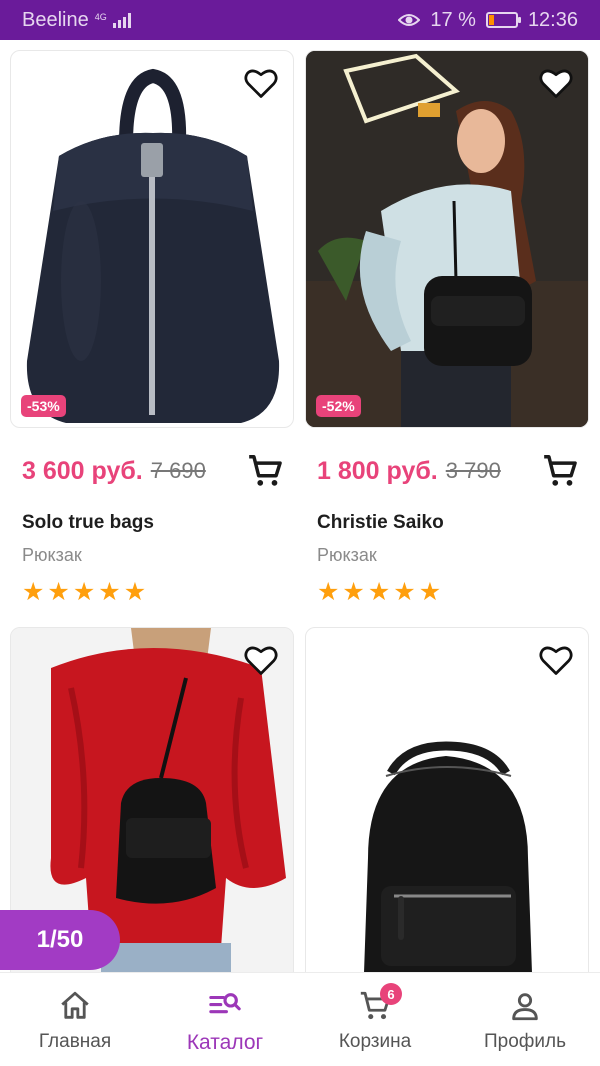  I want to click on carrier-name: Beeline, so click(55, 19).